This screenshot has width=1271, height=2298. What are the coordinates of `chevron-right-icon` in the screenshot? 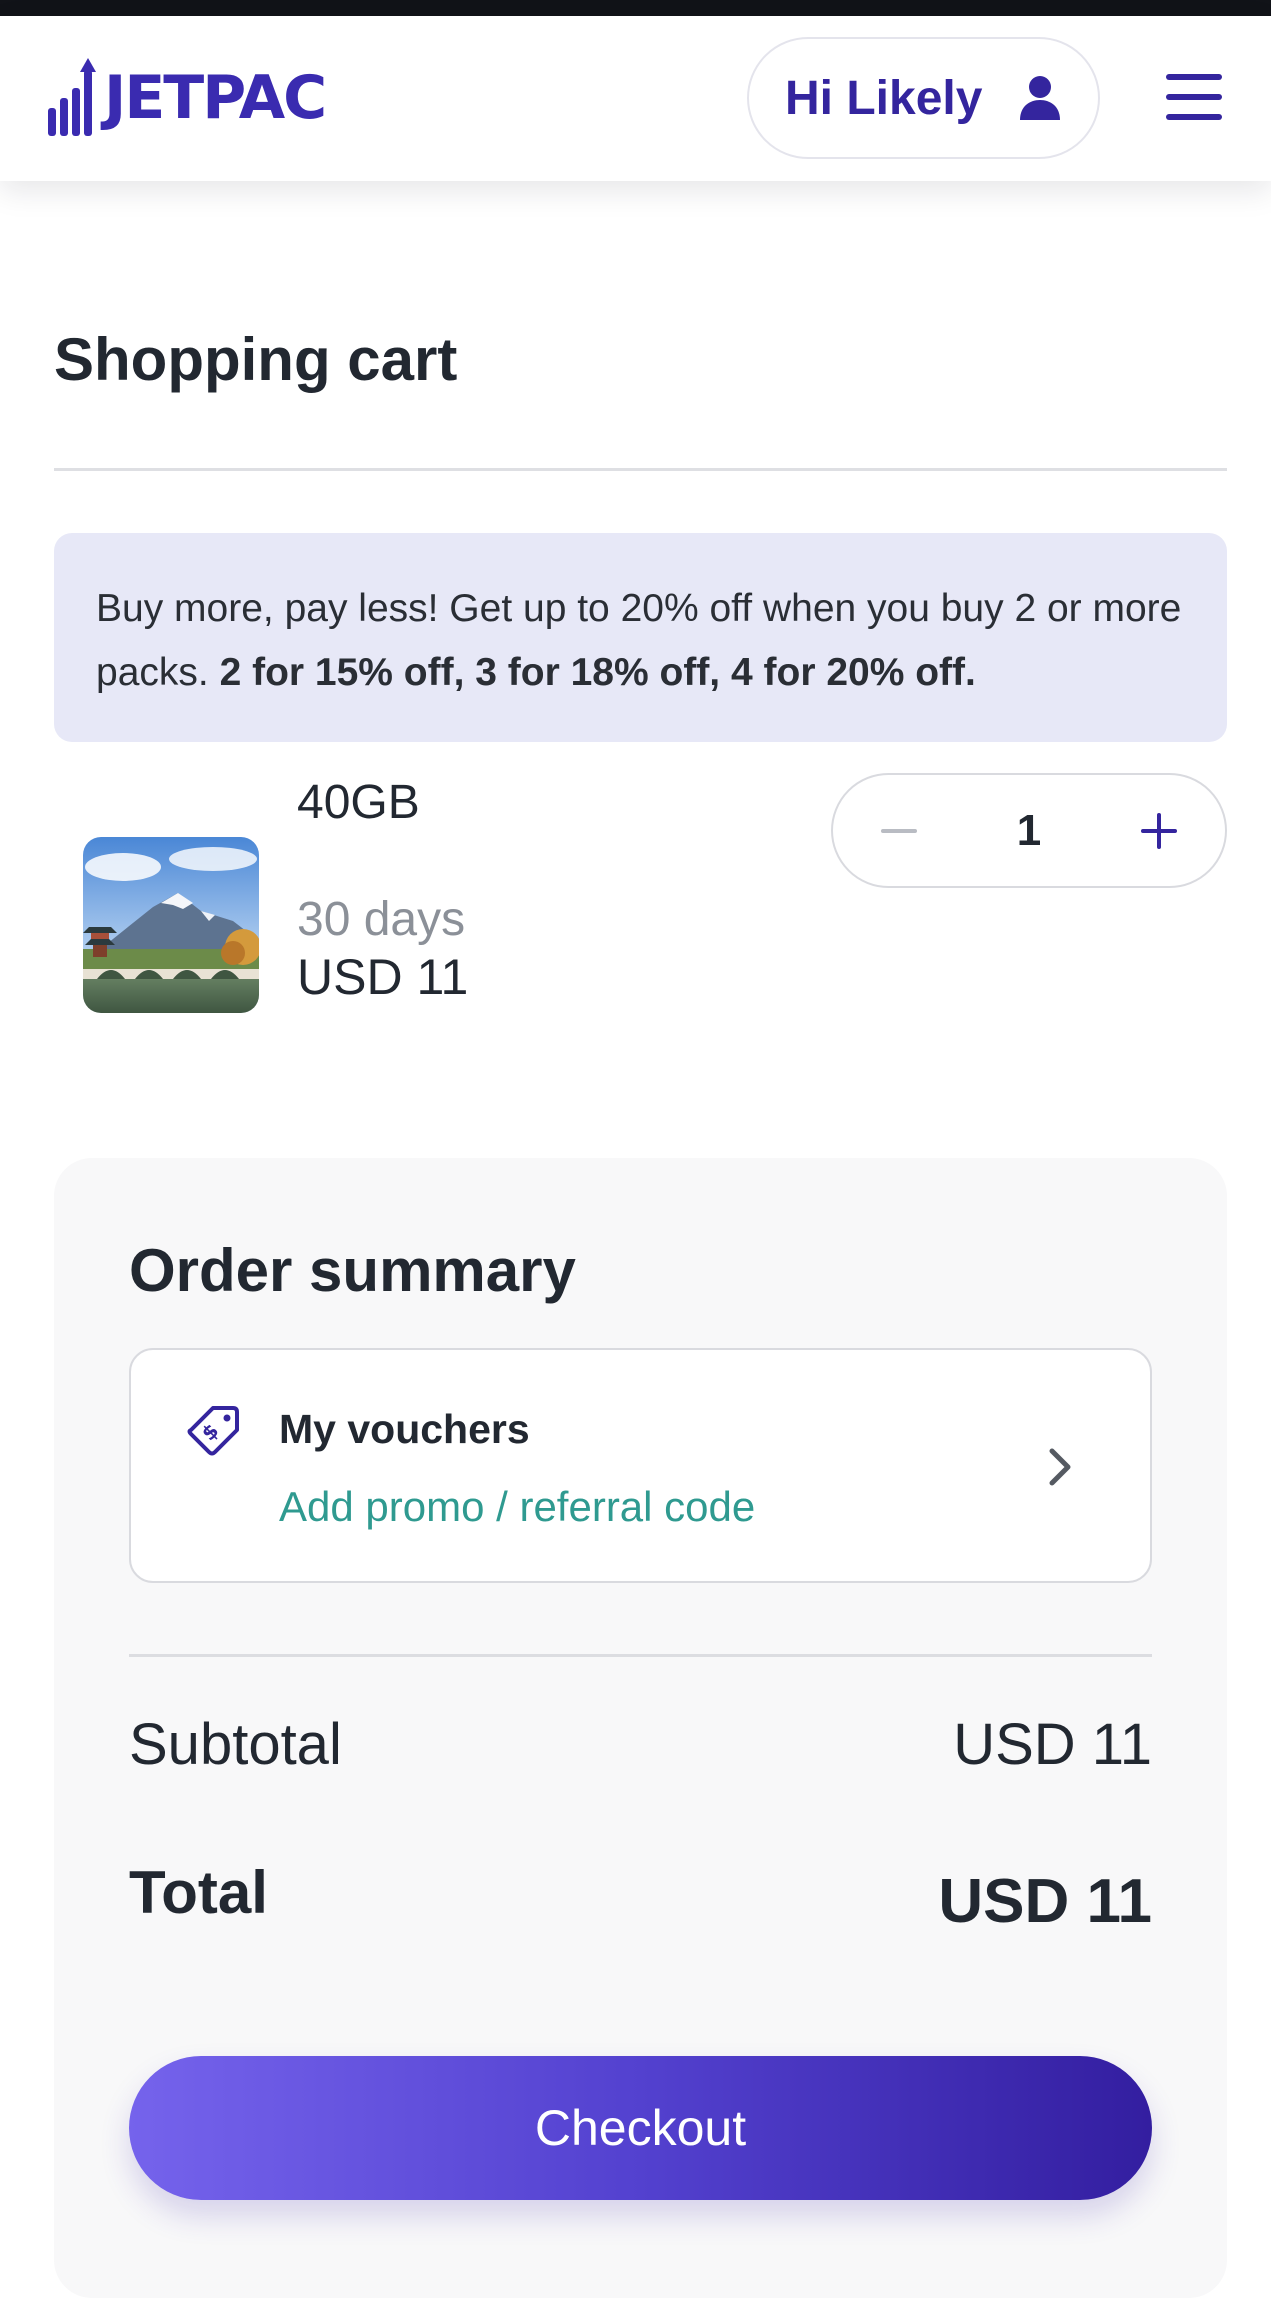 It's located at (1060, 1467).